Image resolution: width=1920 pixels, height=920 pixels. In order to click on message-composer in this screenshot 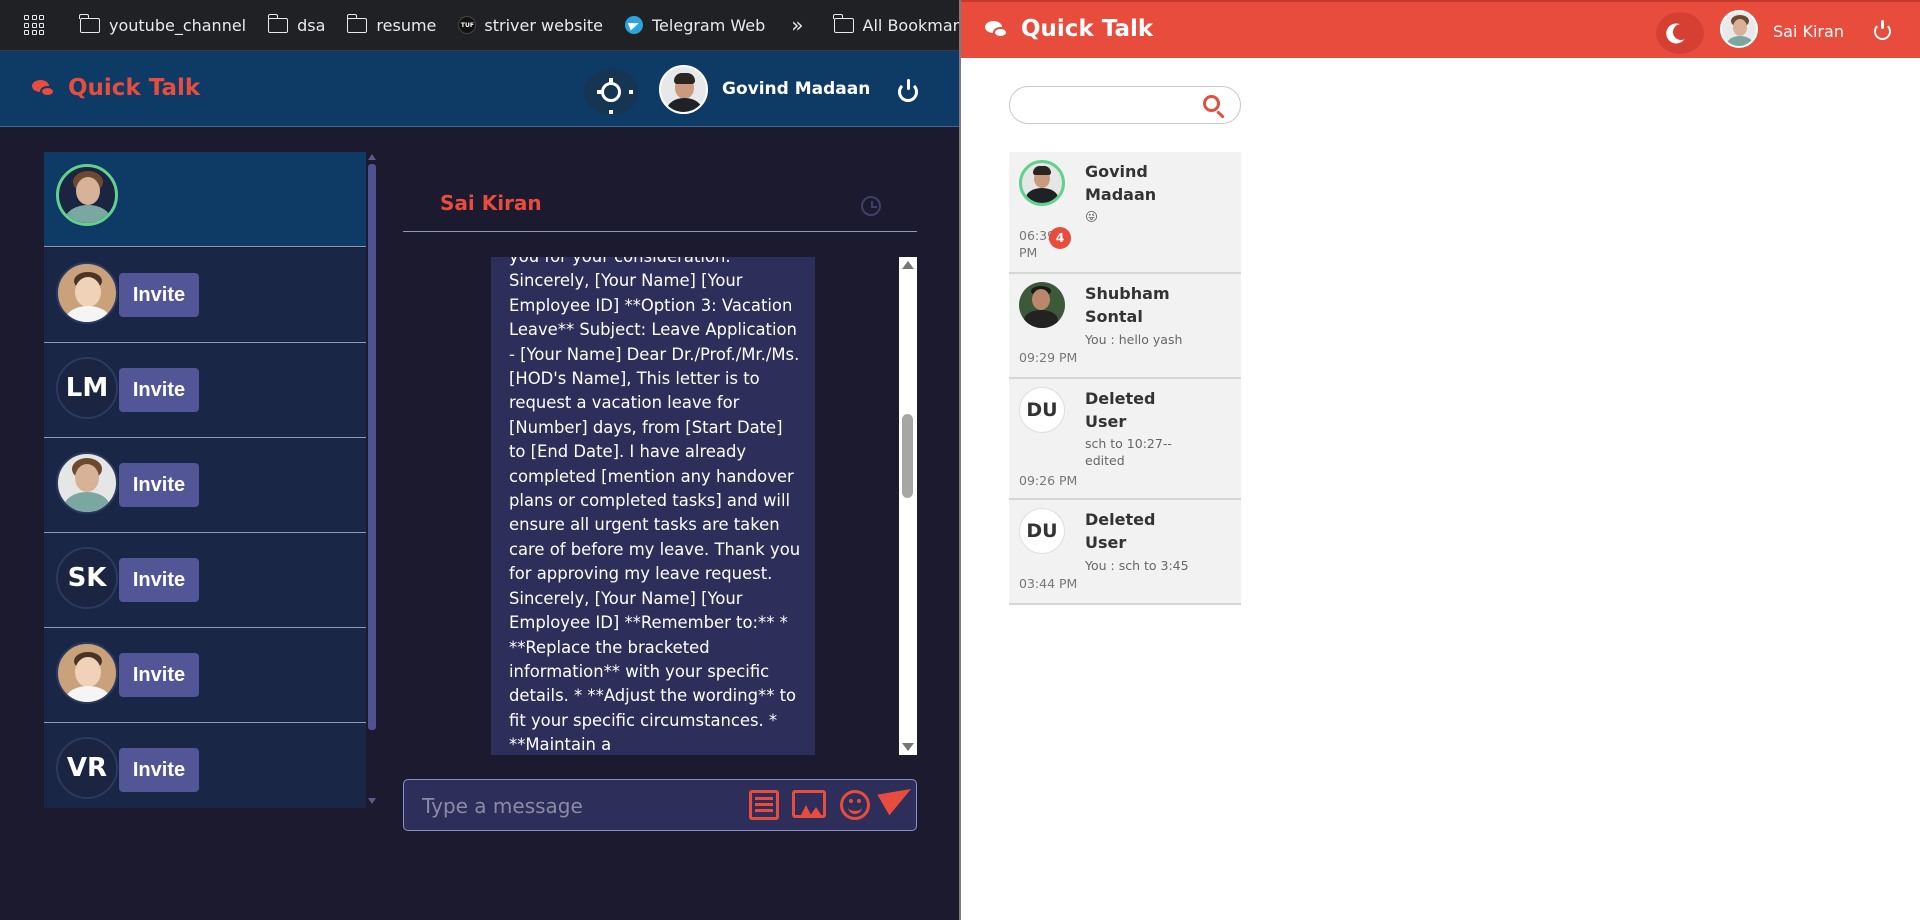, I will do `click(660, 804)`.